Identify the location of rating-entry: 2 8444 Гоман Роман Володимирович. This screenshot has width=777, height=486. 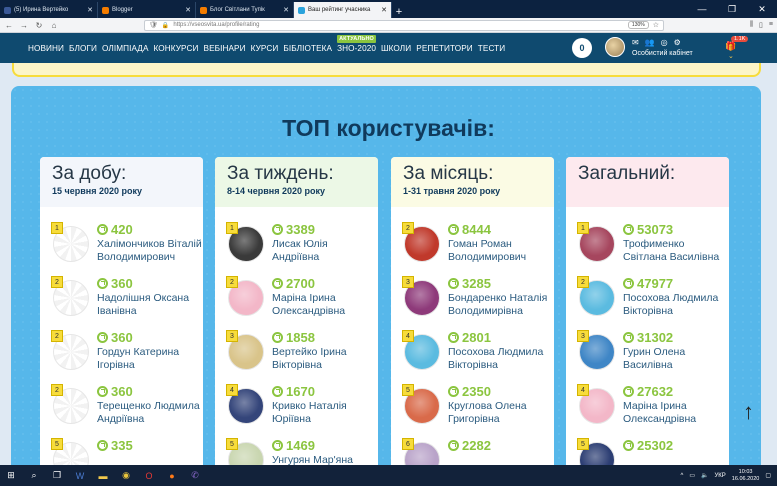
(476, 249).